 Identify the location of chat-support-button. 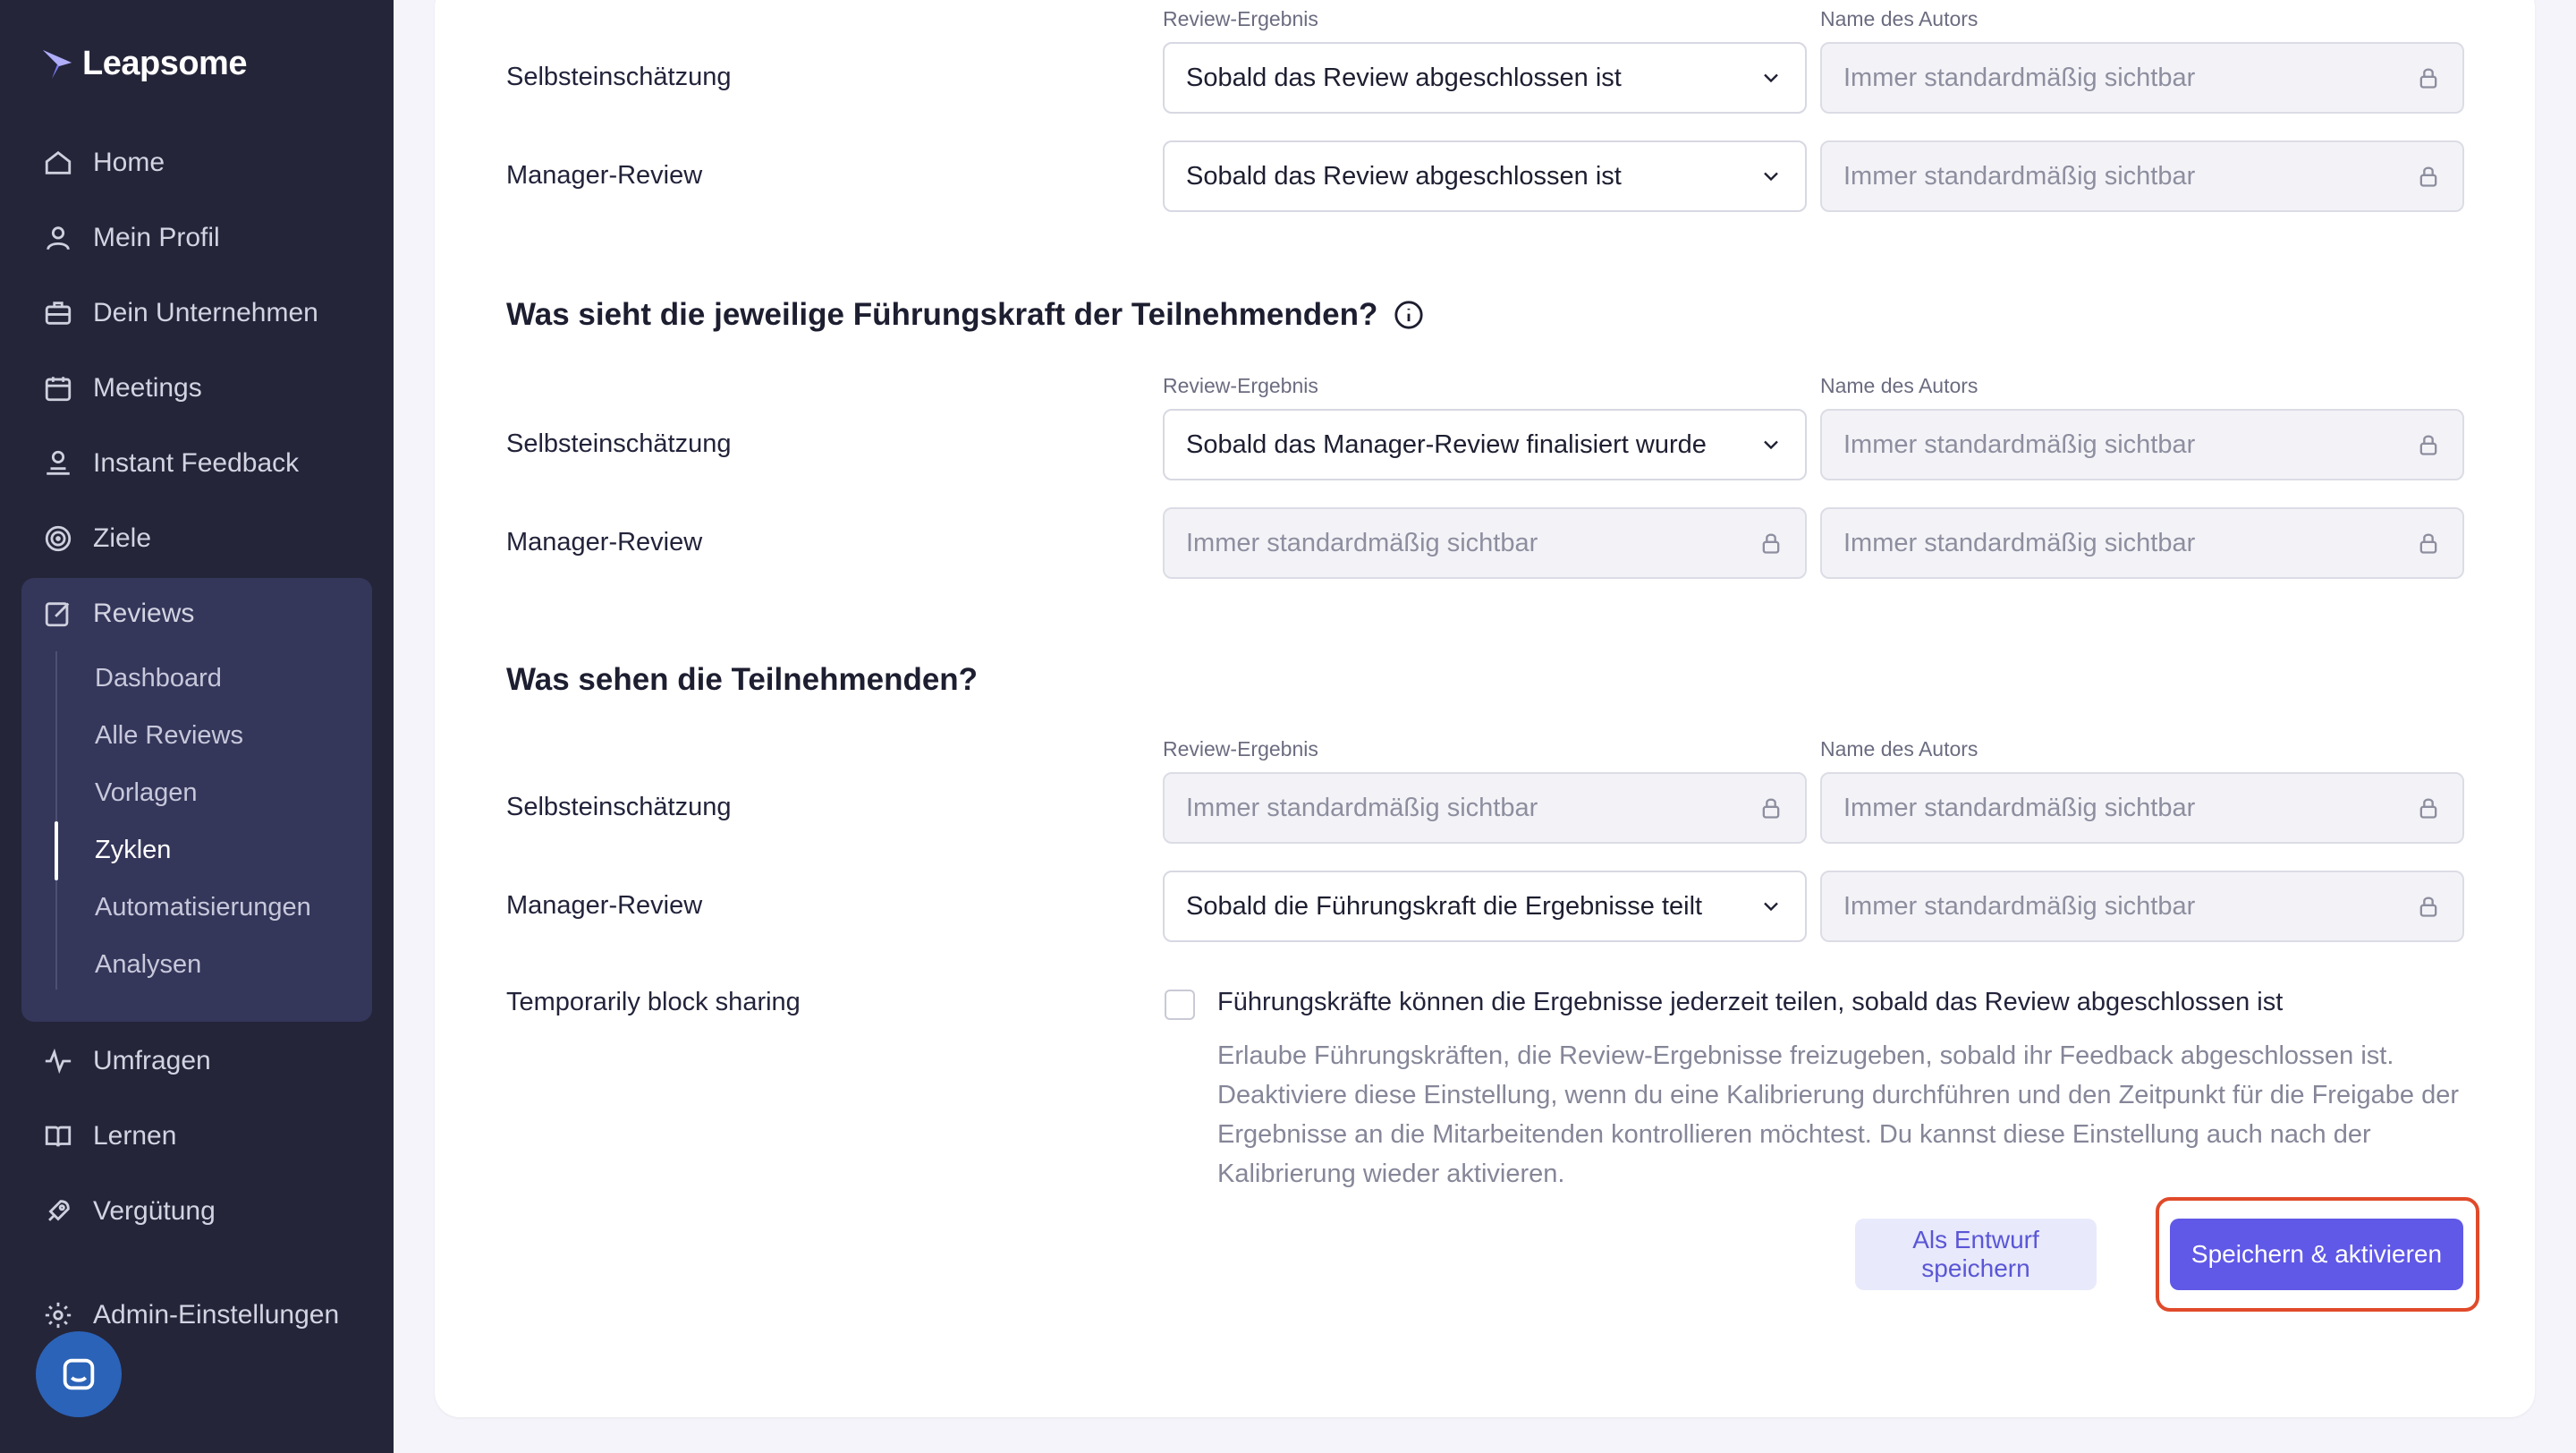
(79, 1374).